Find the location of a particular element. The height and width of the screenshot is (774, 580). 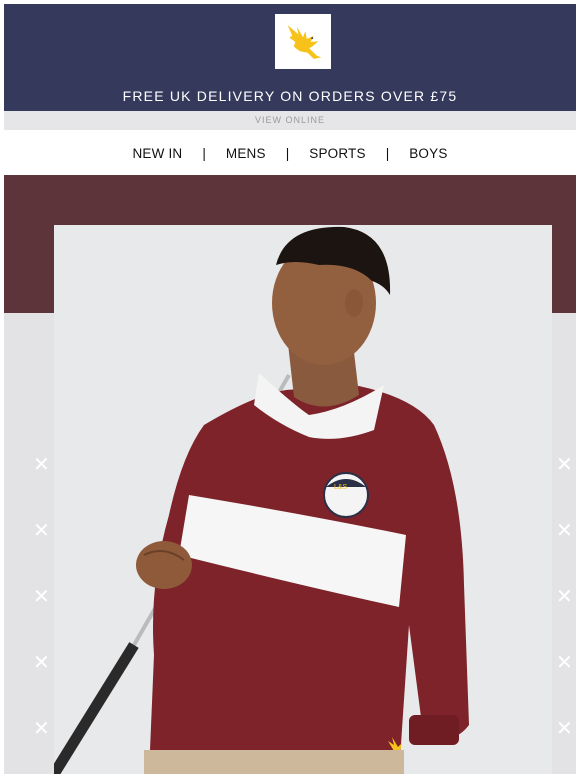

main-nav: NEW IN | MENS | SPORTS | BOYS is located at coordinates (290, 153).